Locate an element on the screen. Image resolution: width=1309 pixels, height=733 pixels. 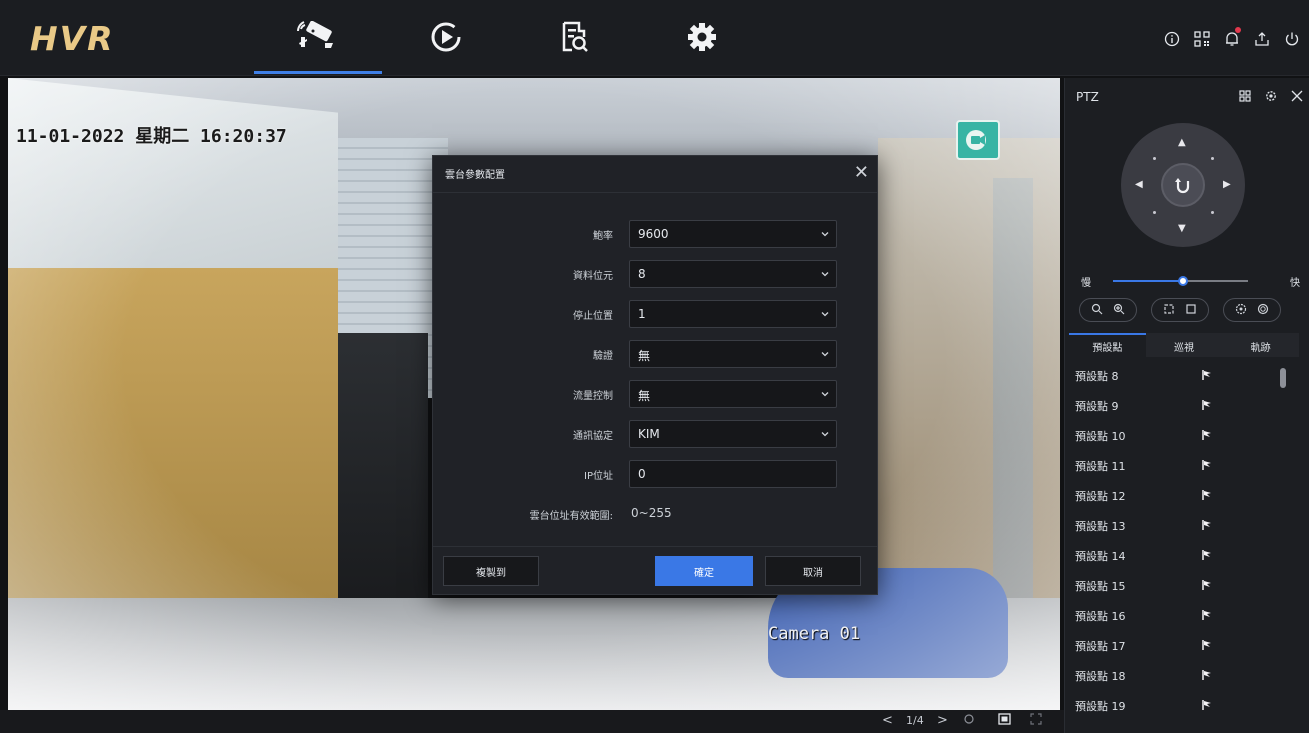
iris-open-icon is located at coordinates (1263, 310).